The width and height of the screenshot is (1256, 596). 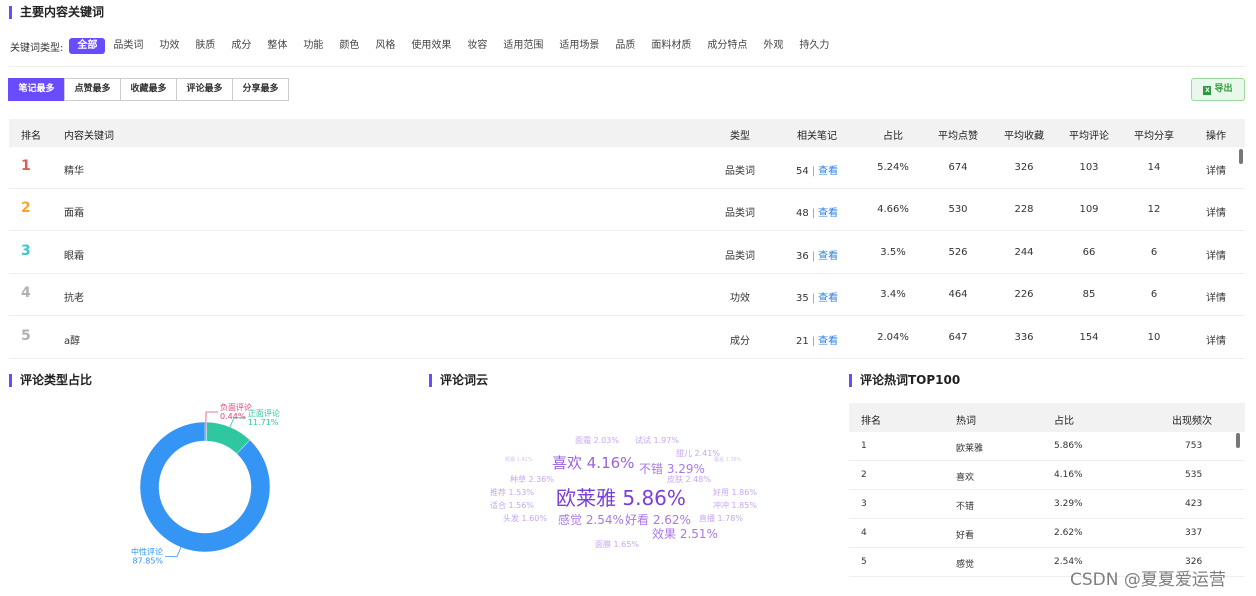 What do you see at coordinates (671, 46) in the screenshot?
I see `filter-item: 面料材质` at bounding box center [671, 46].